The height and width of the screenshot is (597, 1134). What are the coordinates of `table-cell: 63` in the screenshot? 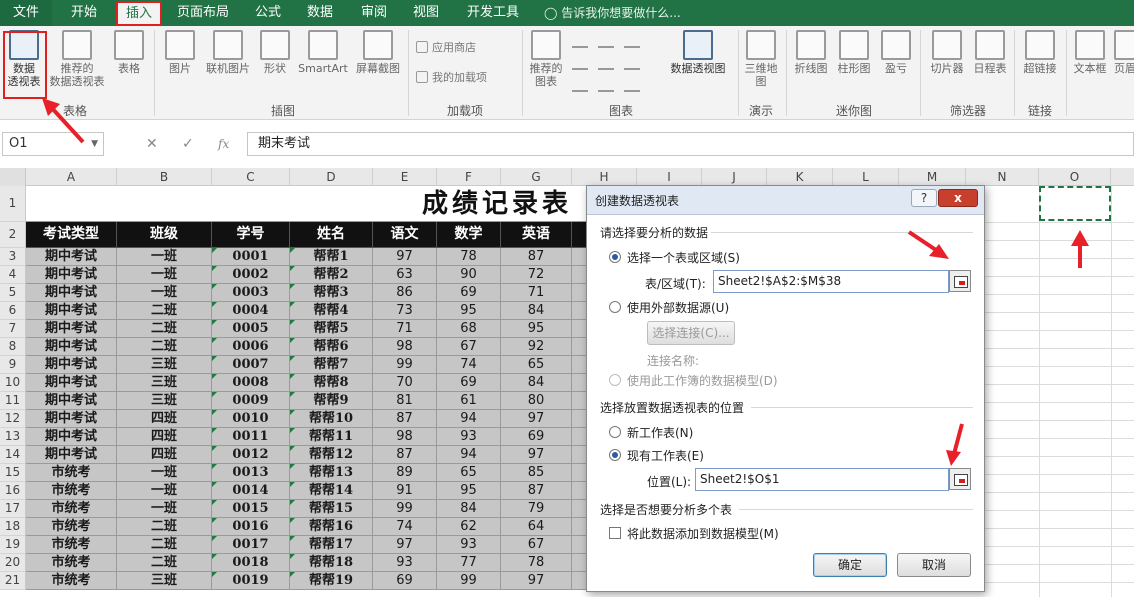 It's located at (405, 275).